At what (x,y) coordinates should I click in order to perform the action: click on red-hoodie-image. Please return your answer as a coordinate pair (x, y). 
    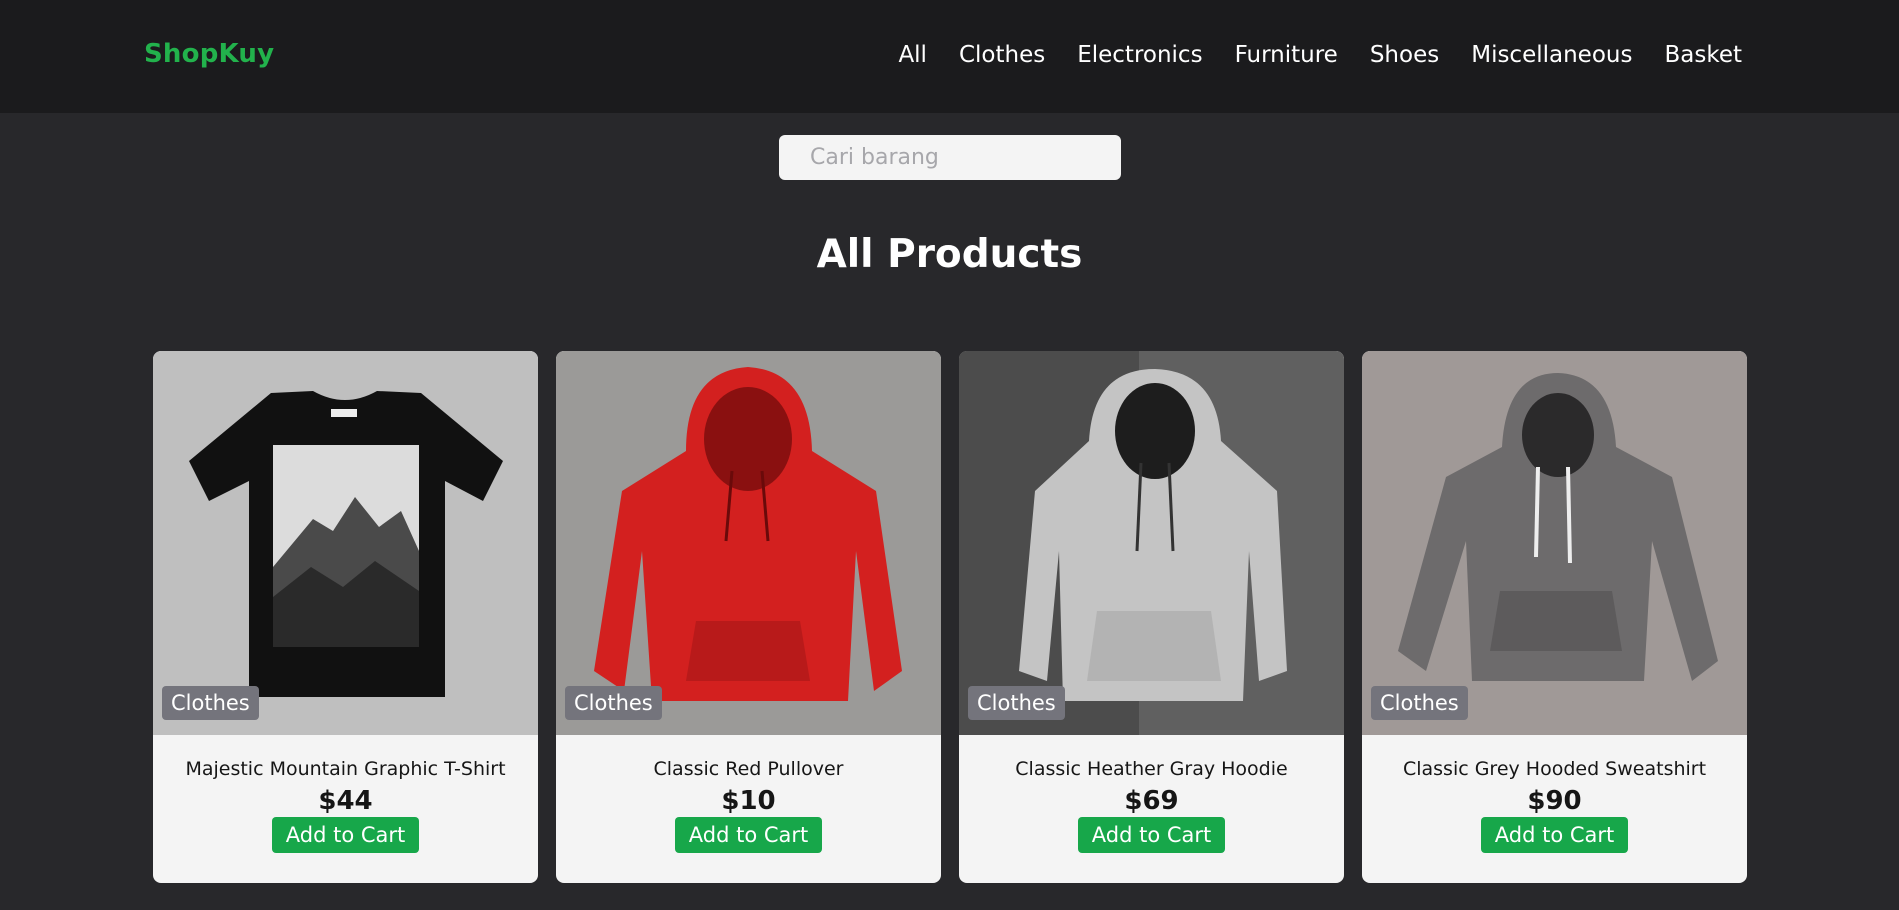
    Looking at the image, I should click on (748, 543).